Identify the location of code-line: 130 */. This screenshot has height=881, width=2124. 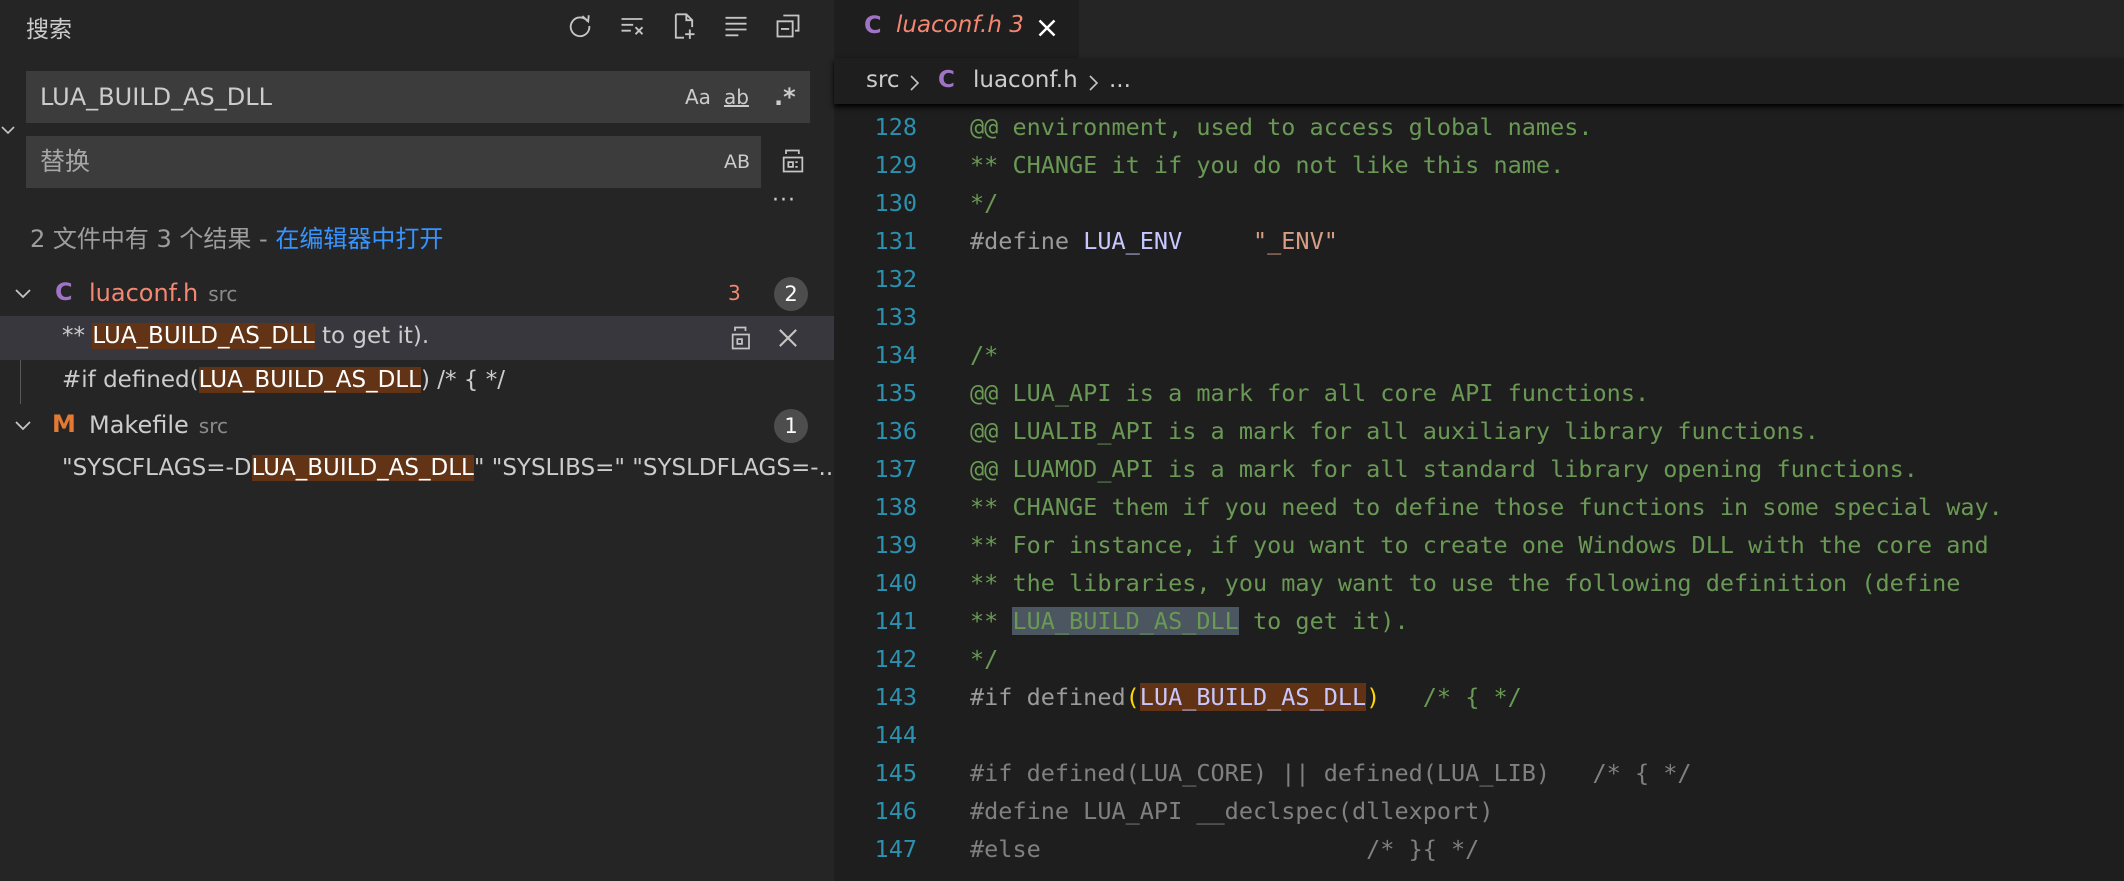
(1479, 203).